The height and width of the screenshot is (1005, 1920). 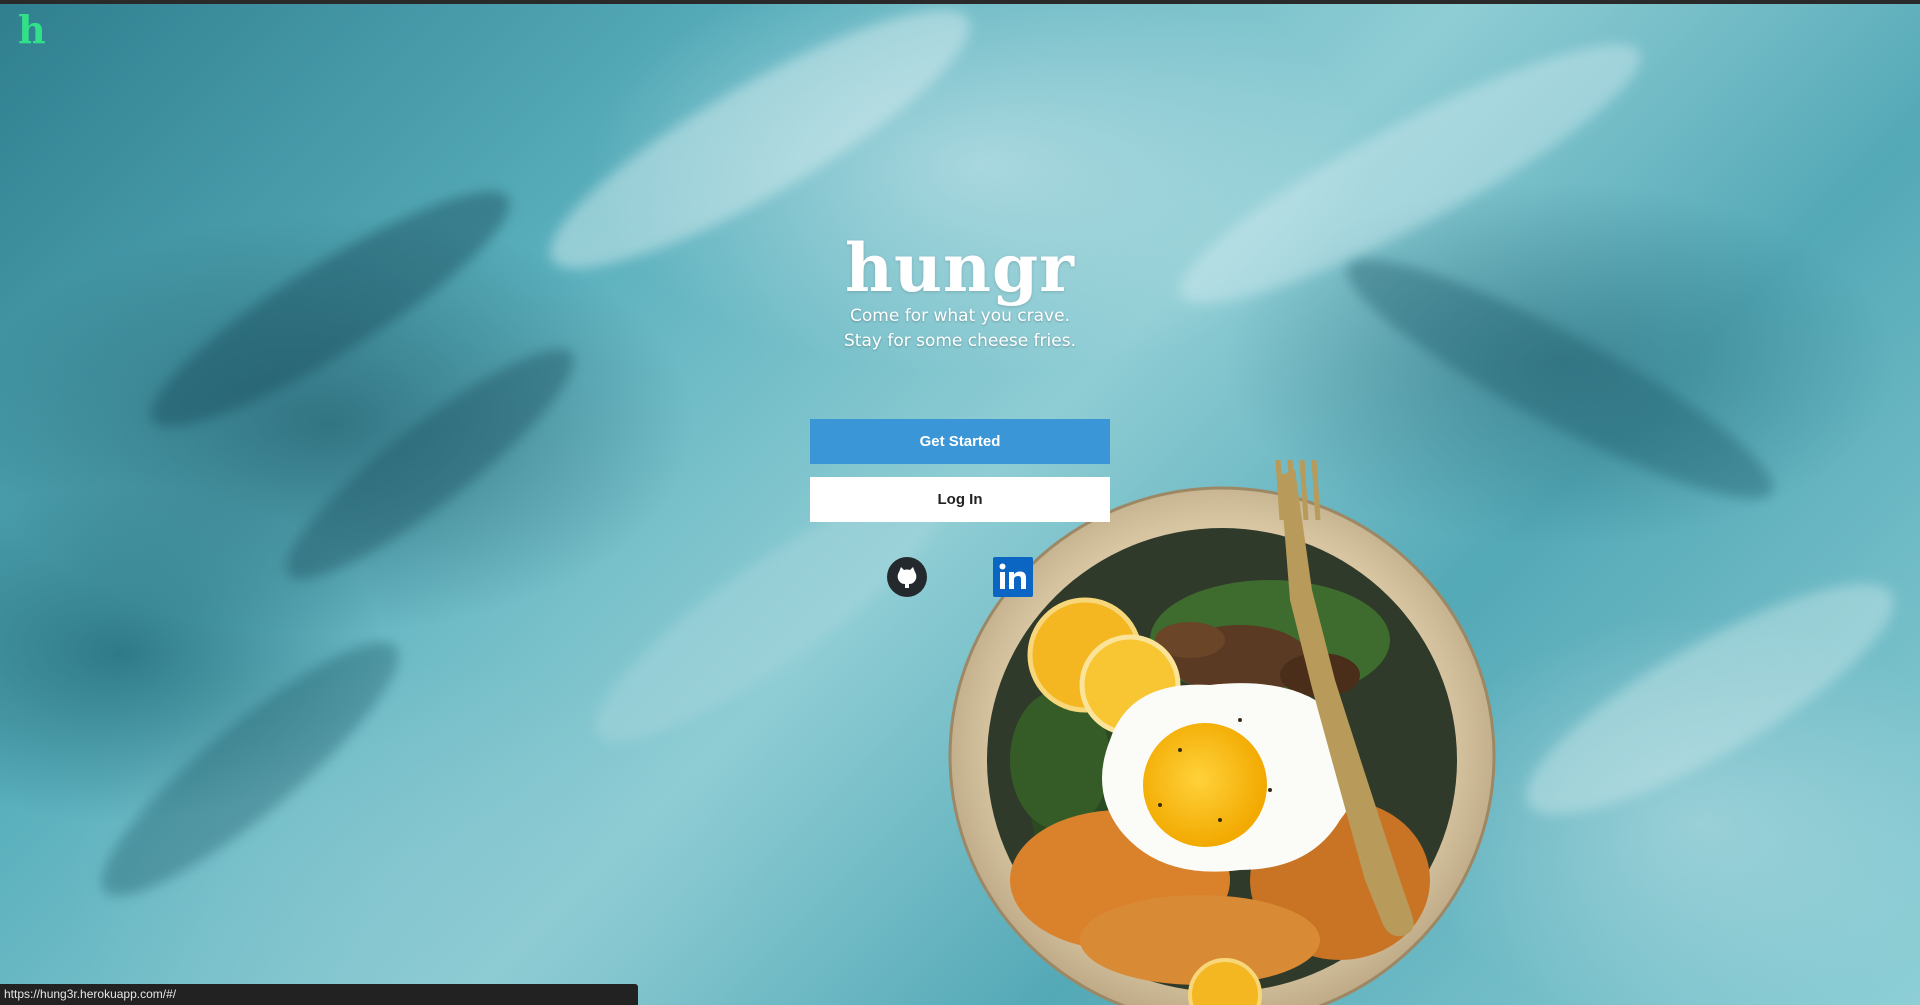 What do you see at coordinates (960, 2) in the screenshot?
I see `window-top-edge` at bounding box center [960, 2].